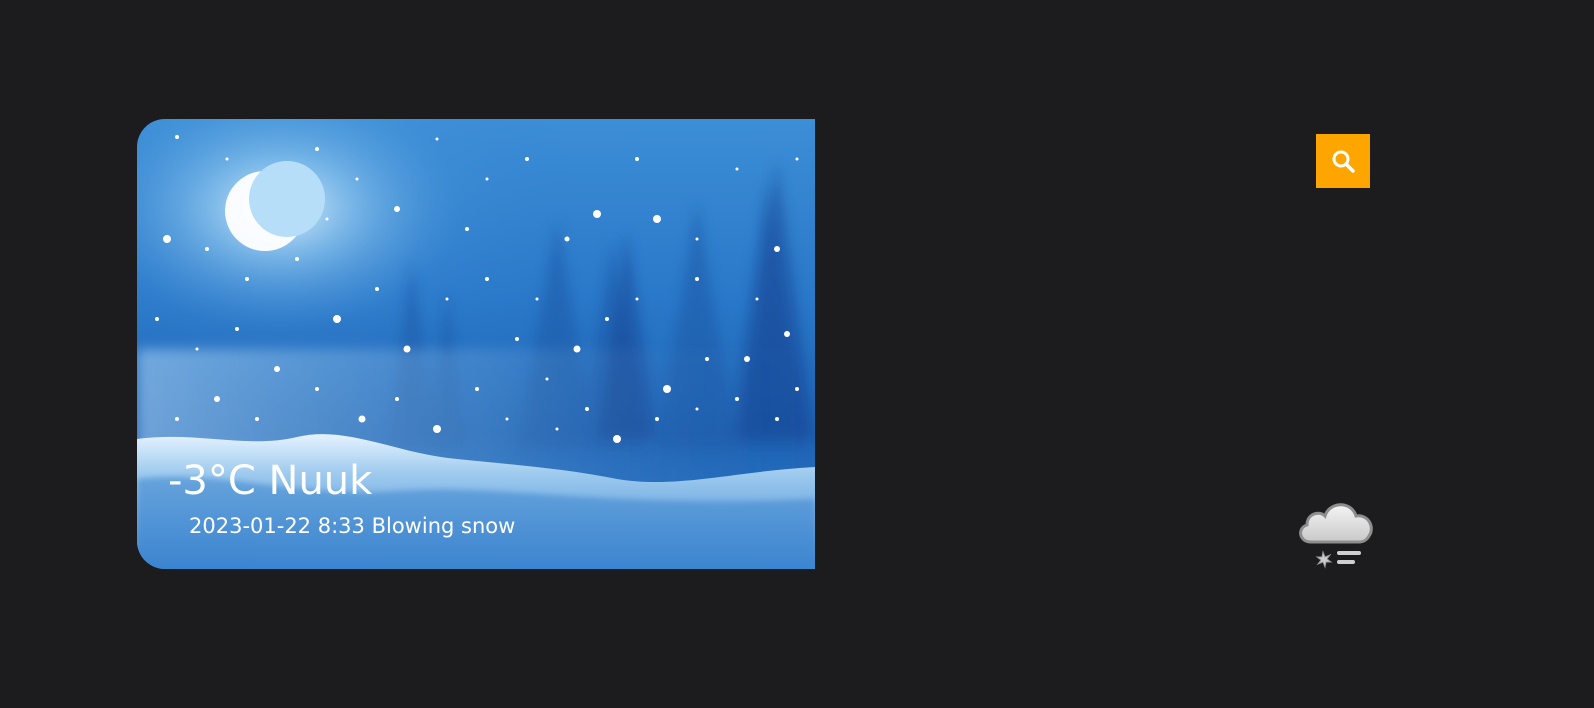 The height and width of the screenshot is (708, 1594). I want to click on datetime-condition-line: 2023-01-22 8:33 Blowing snow, so click(352, 526).